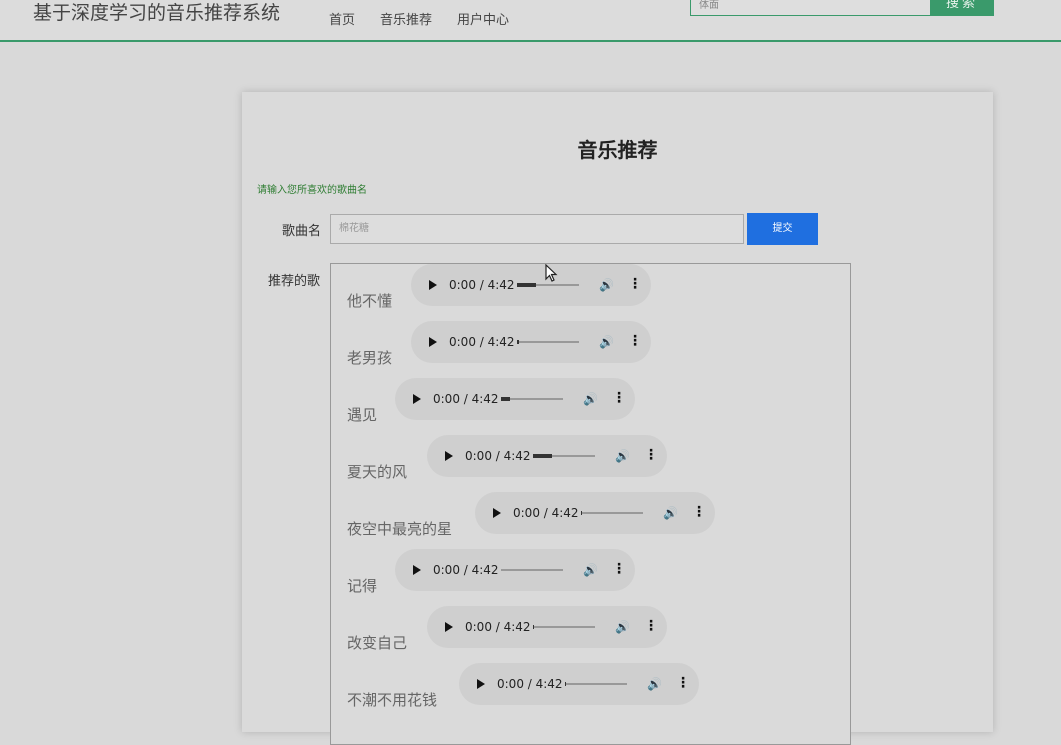 This screenshot has height=745, width=1061. I want to click on input-hint: 请输入您所喜欢的歌曲名, so click(312, 190).